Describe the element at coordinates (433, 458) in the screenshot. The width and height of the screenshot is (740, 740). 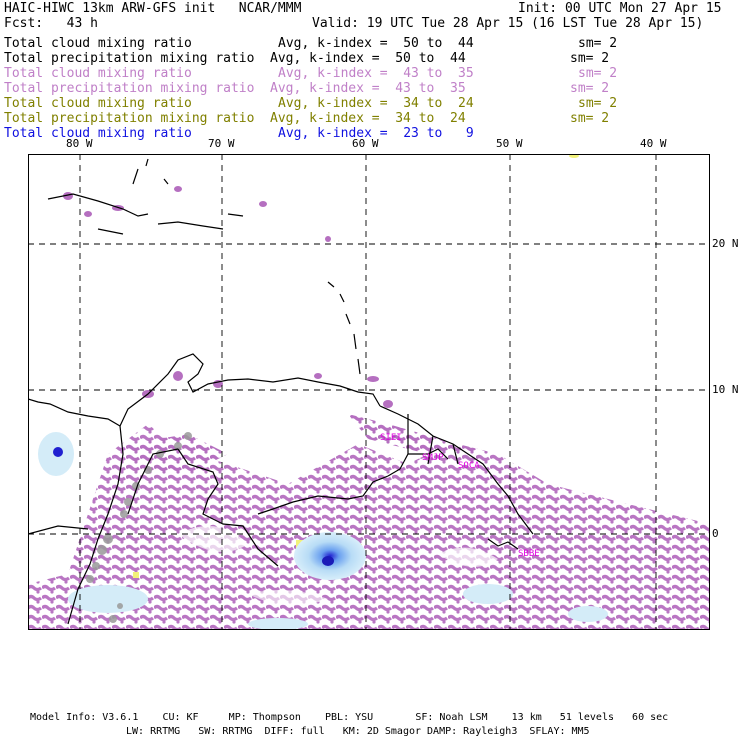
I see `station-label: SMJP` at that location.